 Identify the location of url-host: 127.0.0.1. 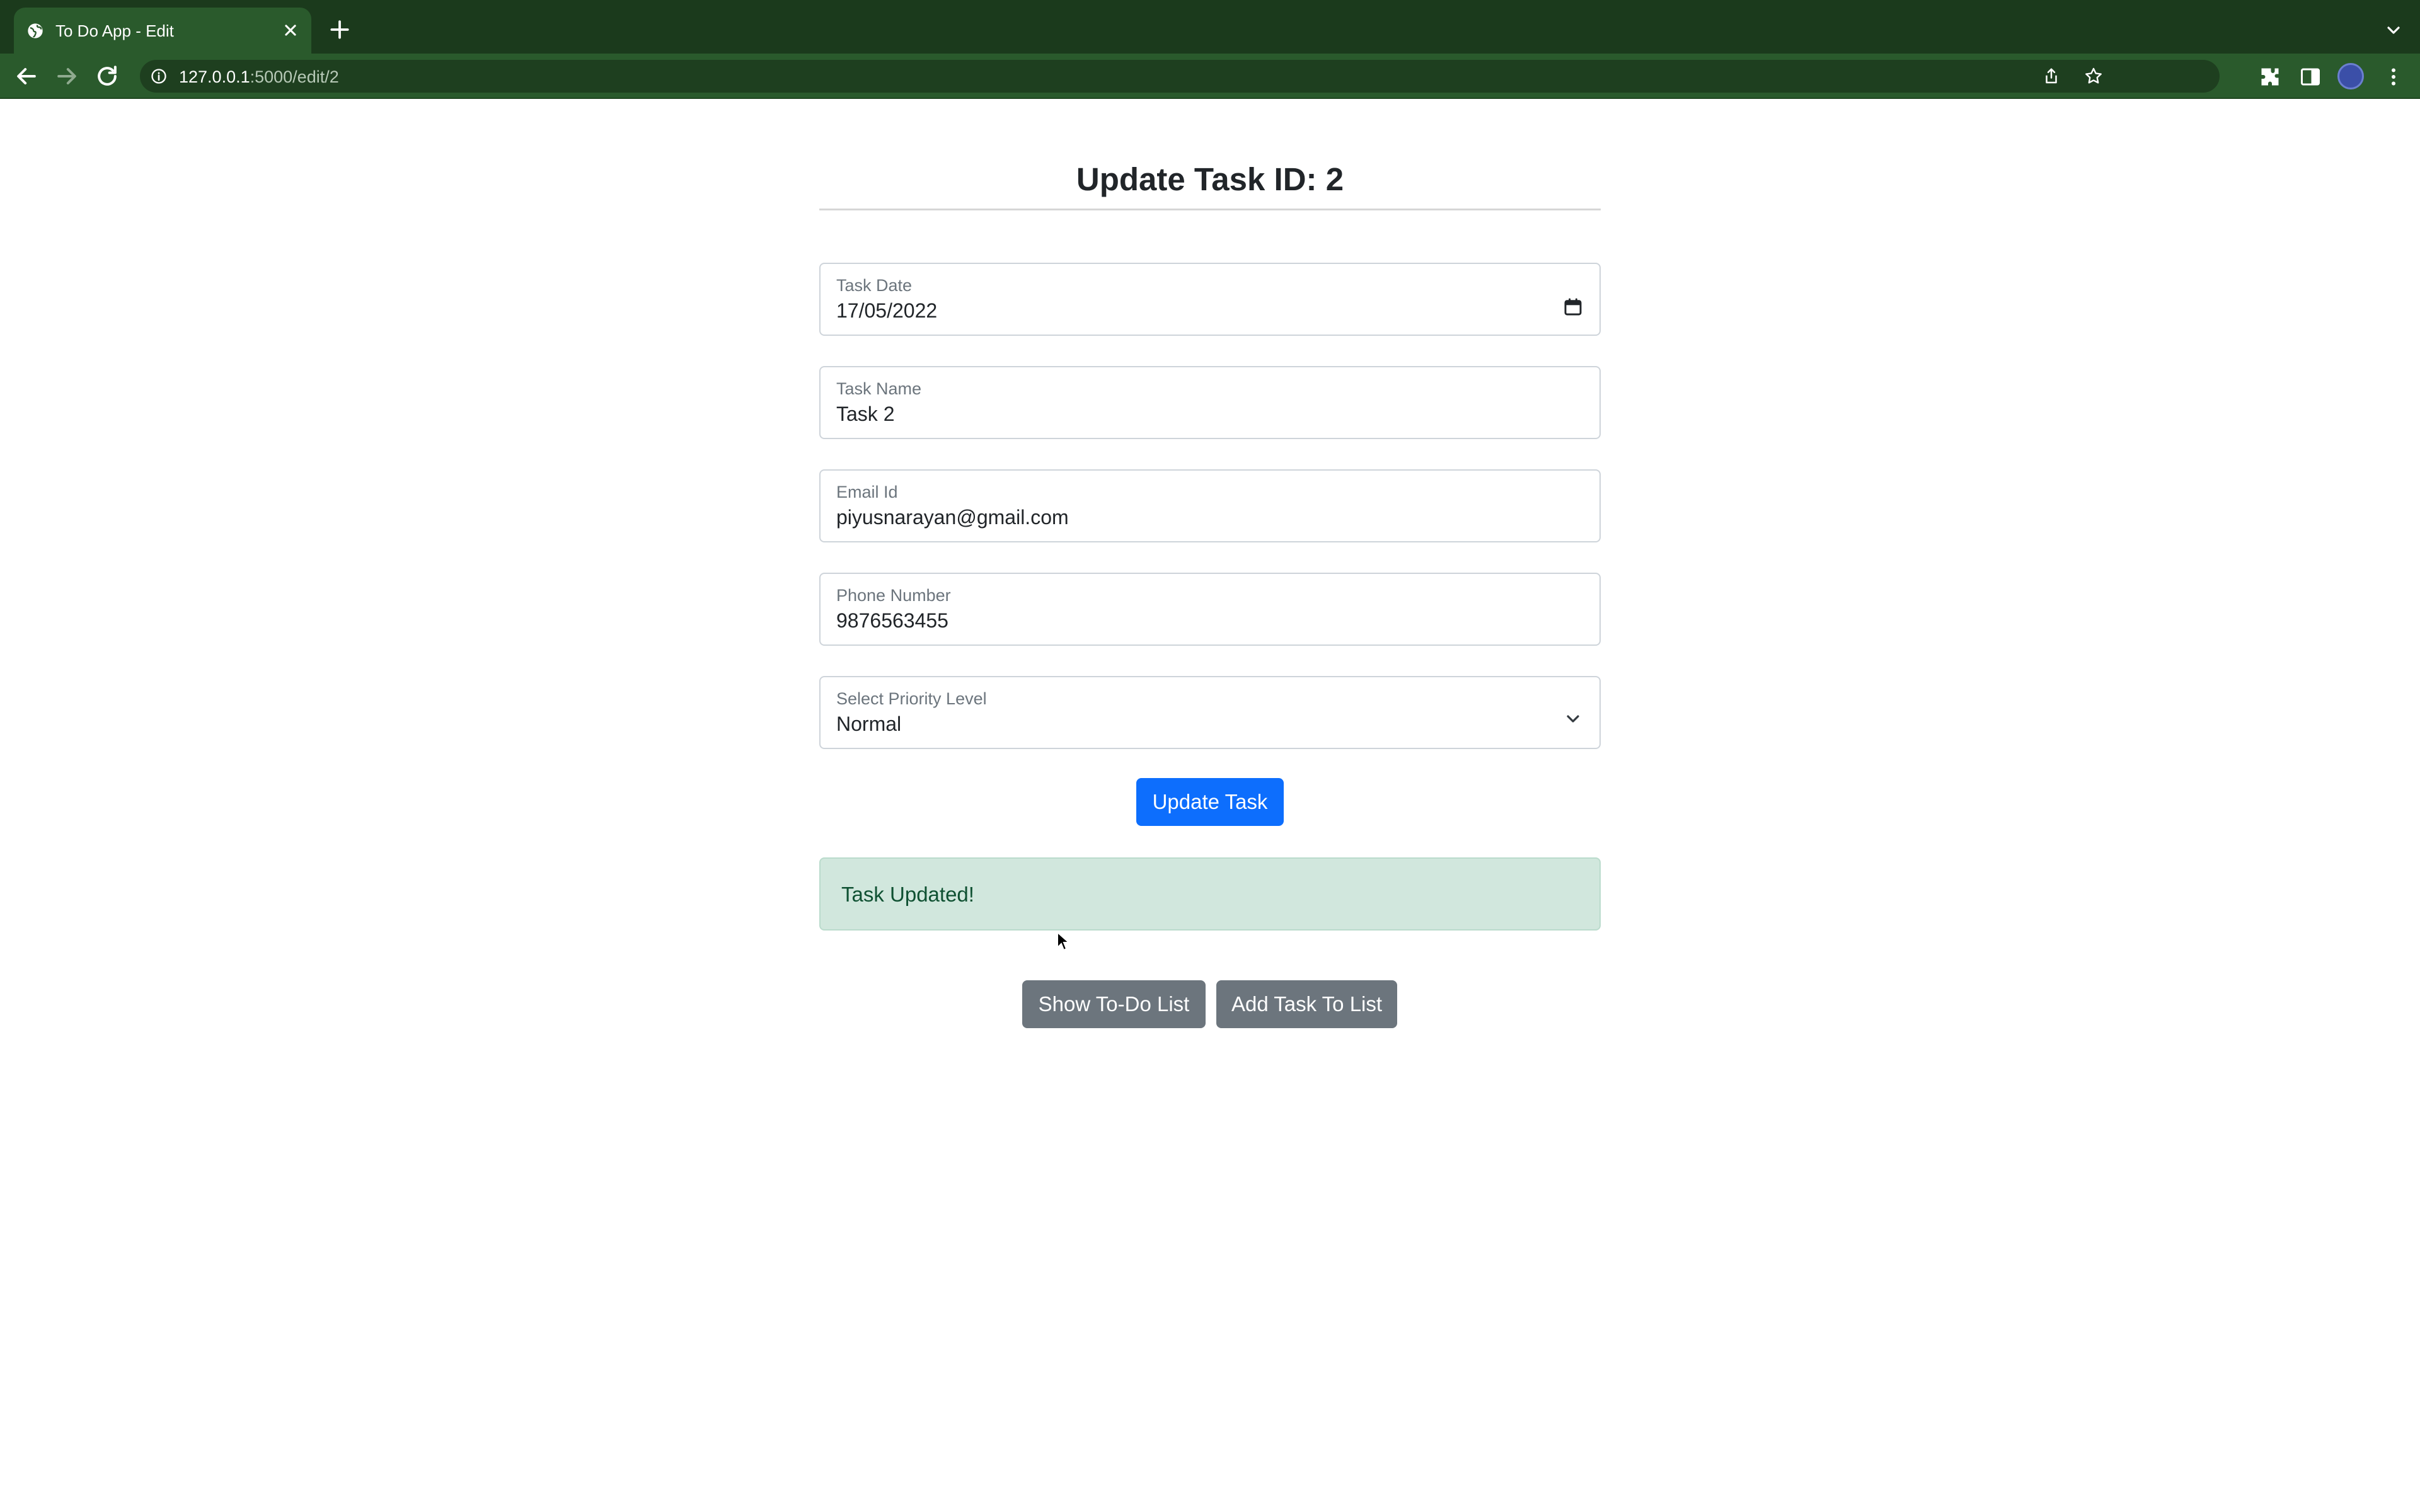
(215, 76).